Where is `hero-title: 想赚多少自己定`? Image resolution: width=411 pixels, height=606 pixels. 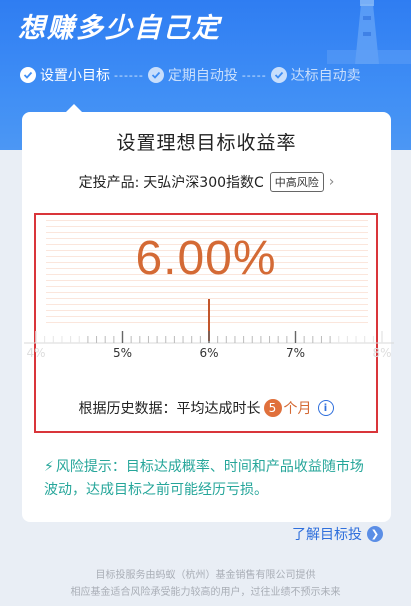 hero-title: 想赚多少自己定 is located at coordinates (119, 28).